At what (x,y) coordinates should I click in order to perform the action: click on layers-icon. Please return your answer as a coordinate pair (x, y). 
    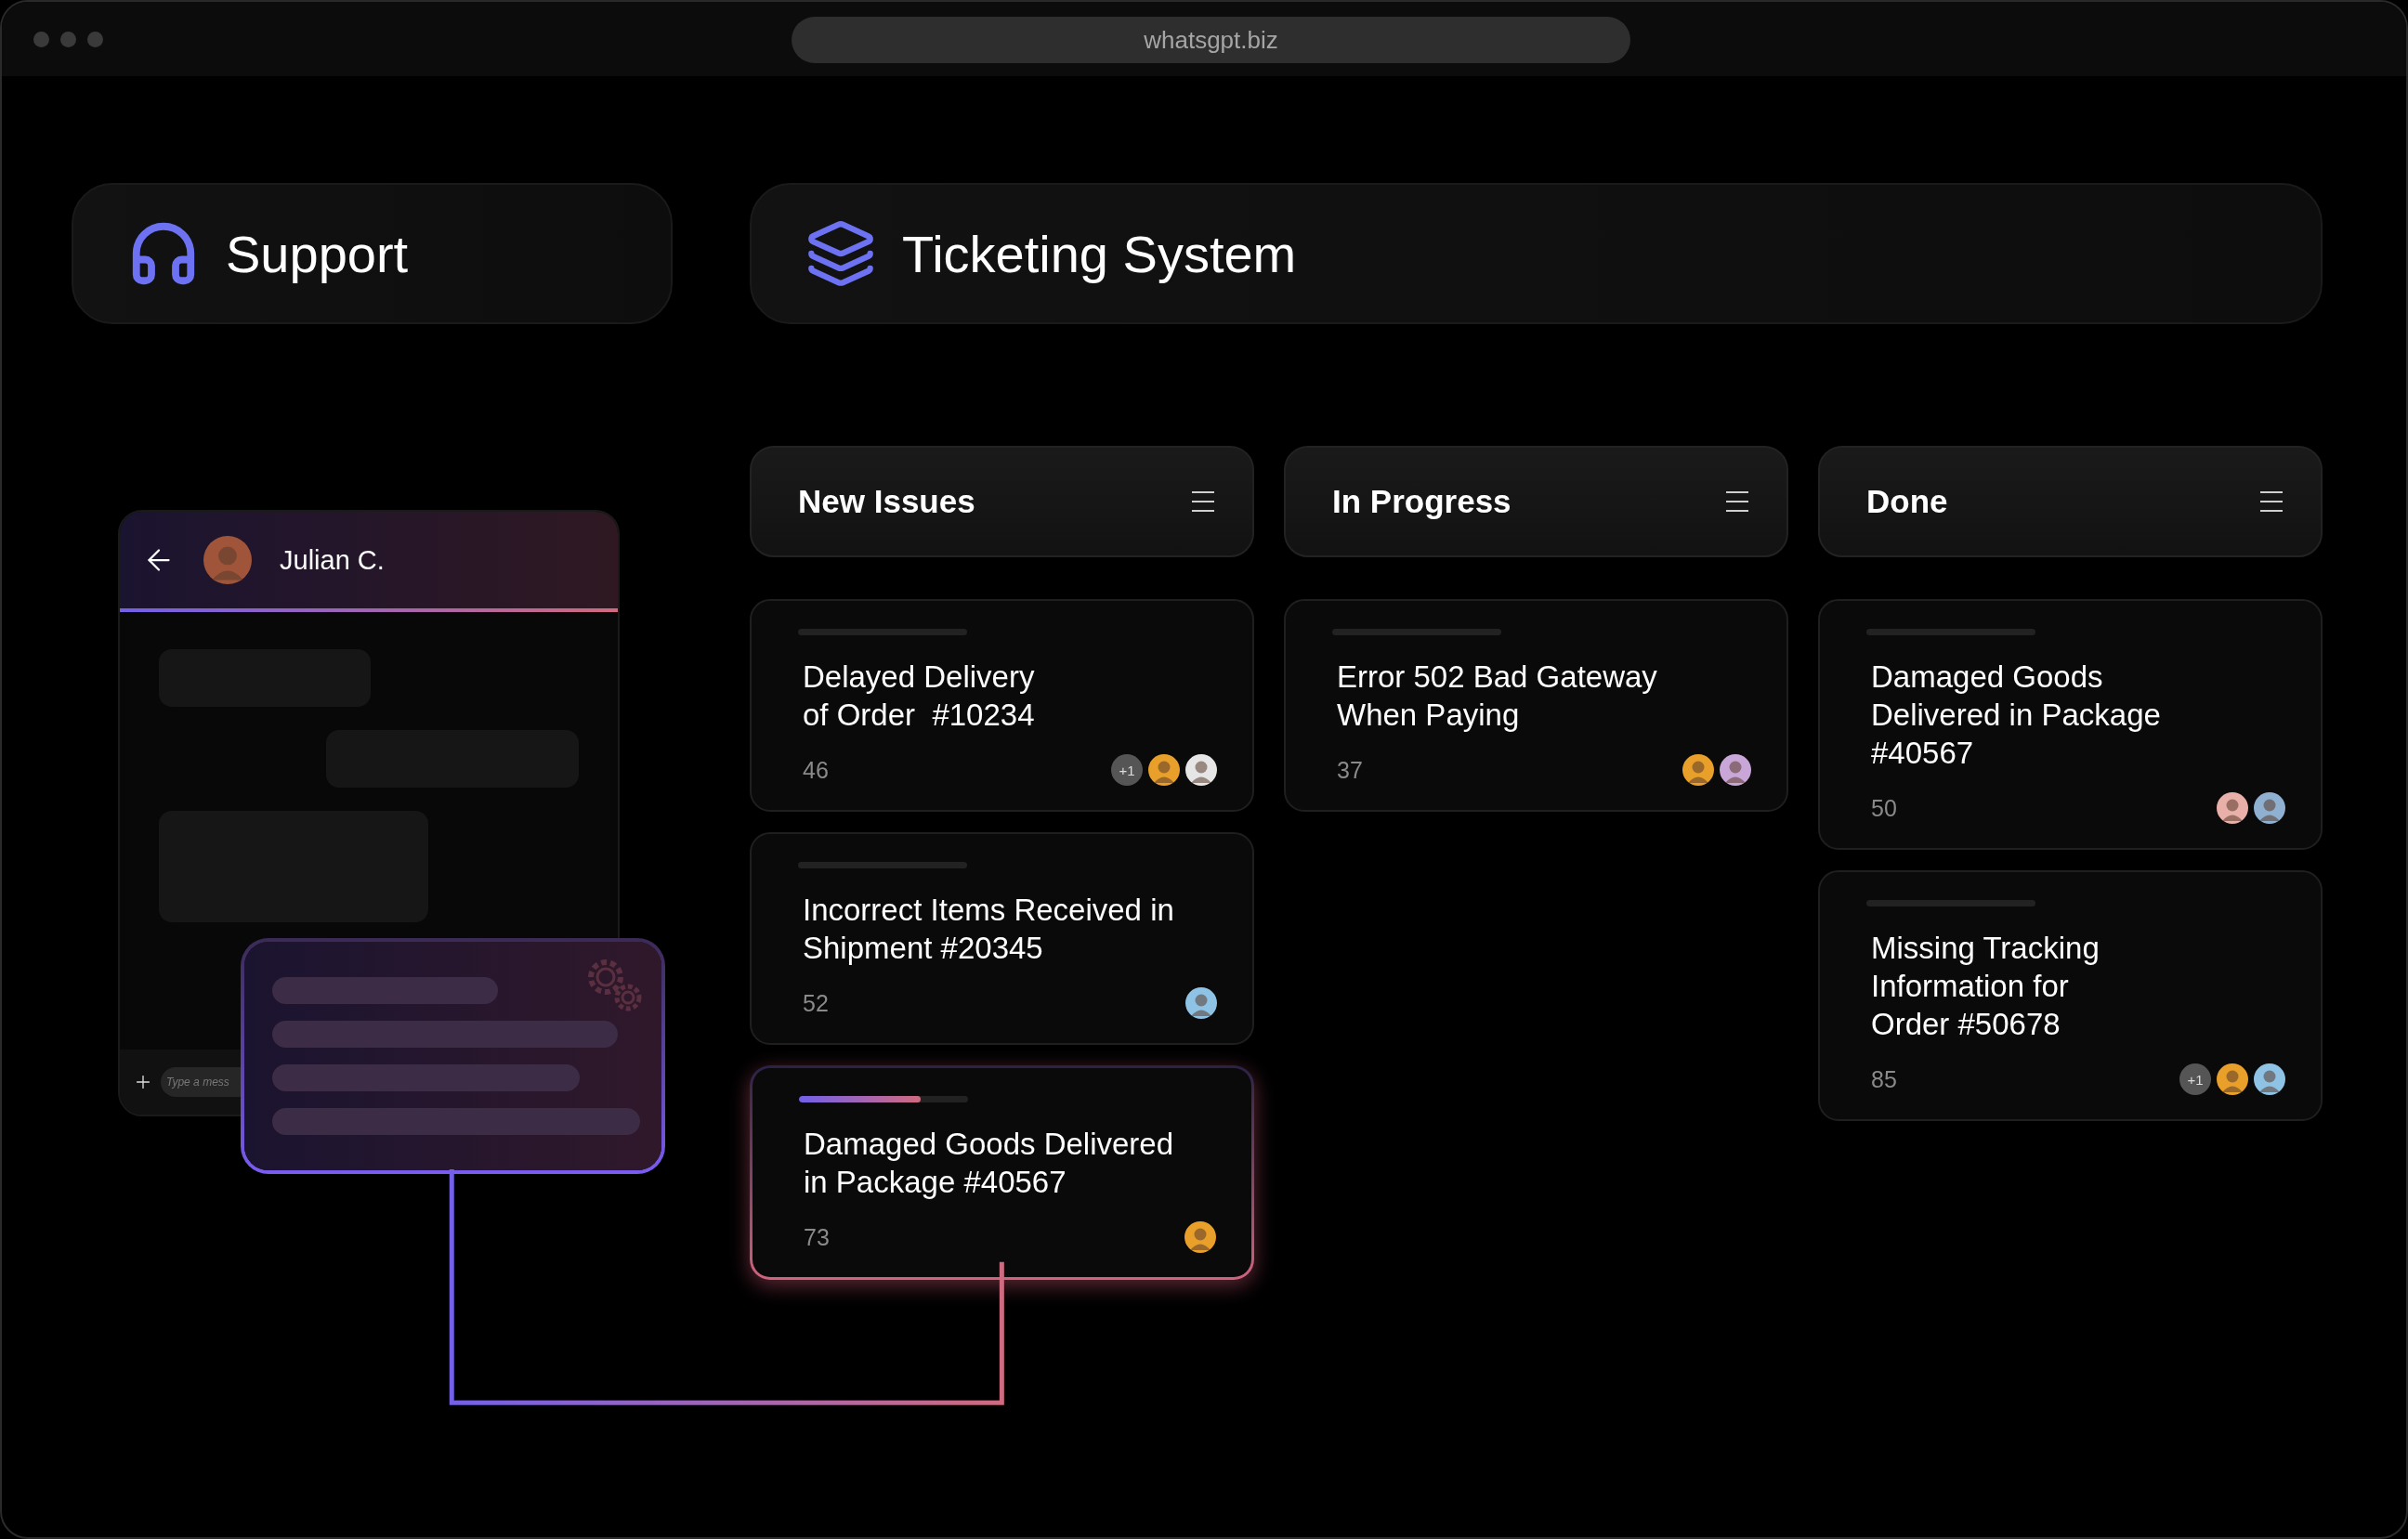
    Looking at the image, I should click on (840, 253).